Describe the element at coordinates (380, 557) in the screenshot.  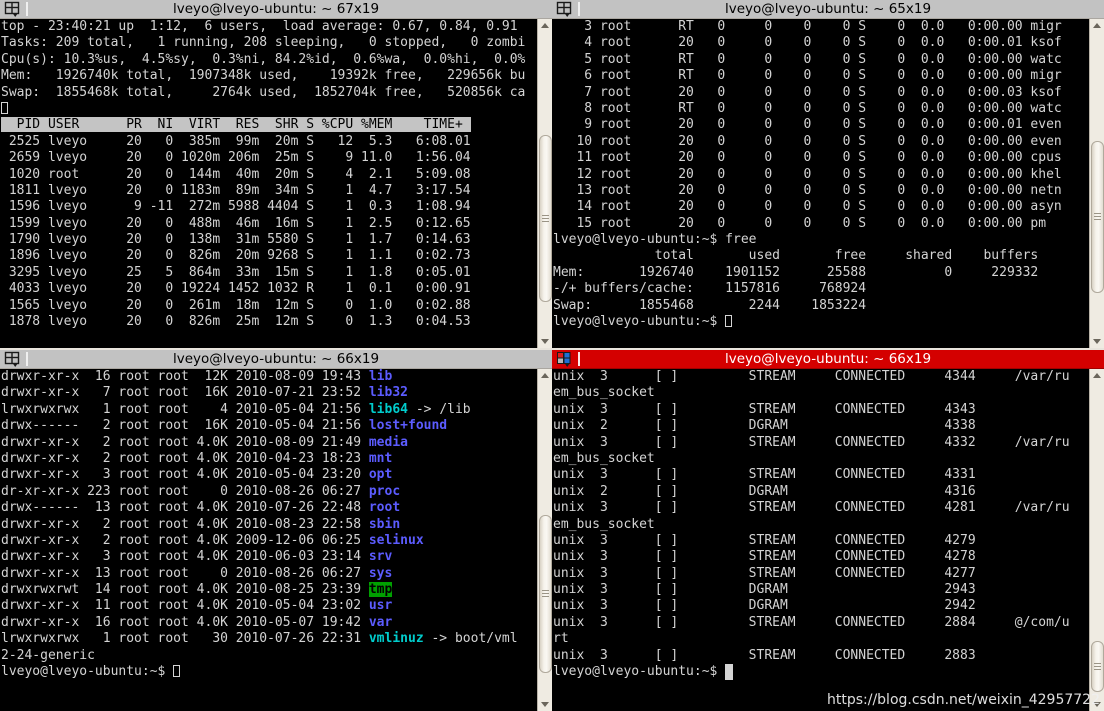
I see `directory-name: srv` at that location.